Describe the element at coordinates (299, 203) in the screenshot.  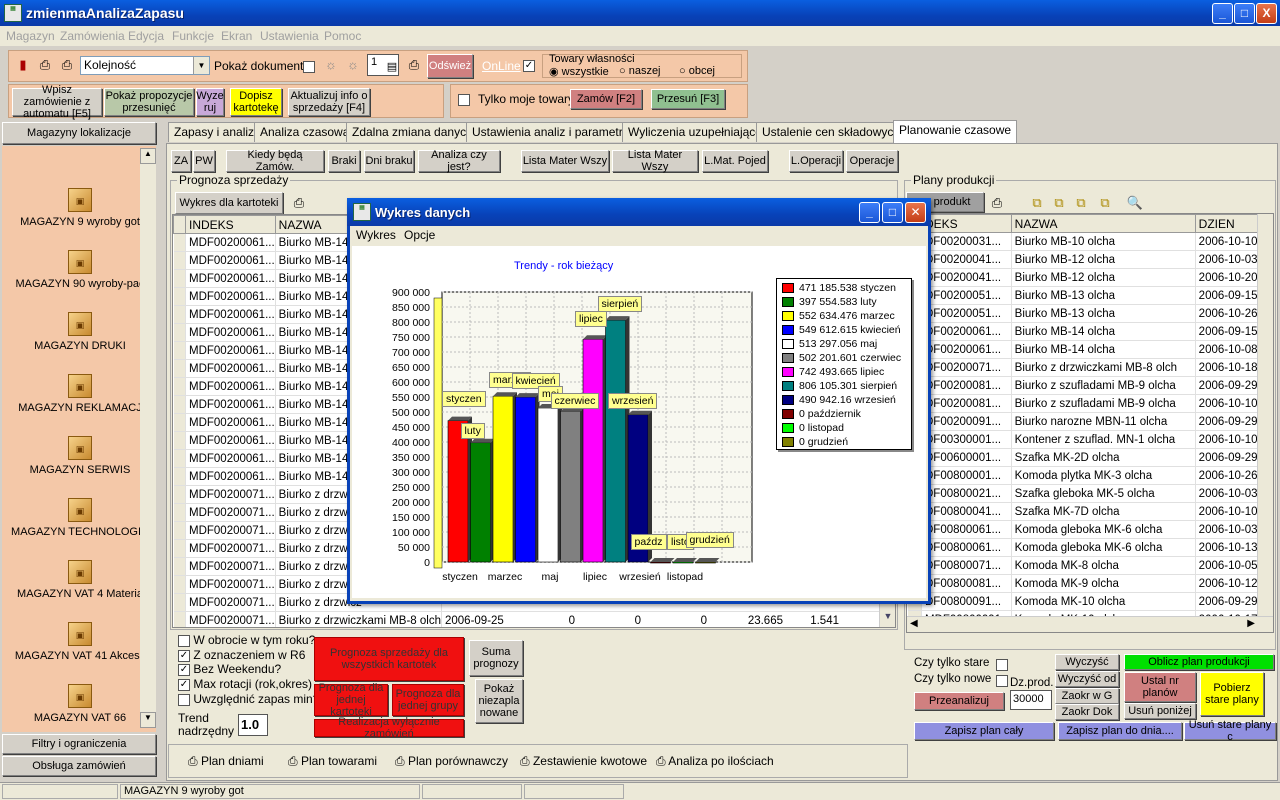
I see `print-forecast-icon: ⎙` at that location.